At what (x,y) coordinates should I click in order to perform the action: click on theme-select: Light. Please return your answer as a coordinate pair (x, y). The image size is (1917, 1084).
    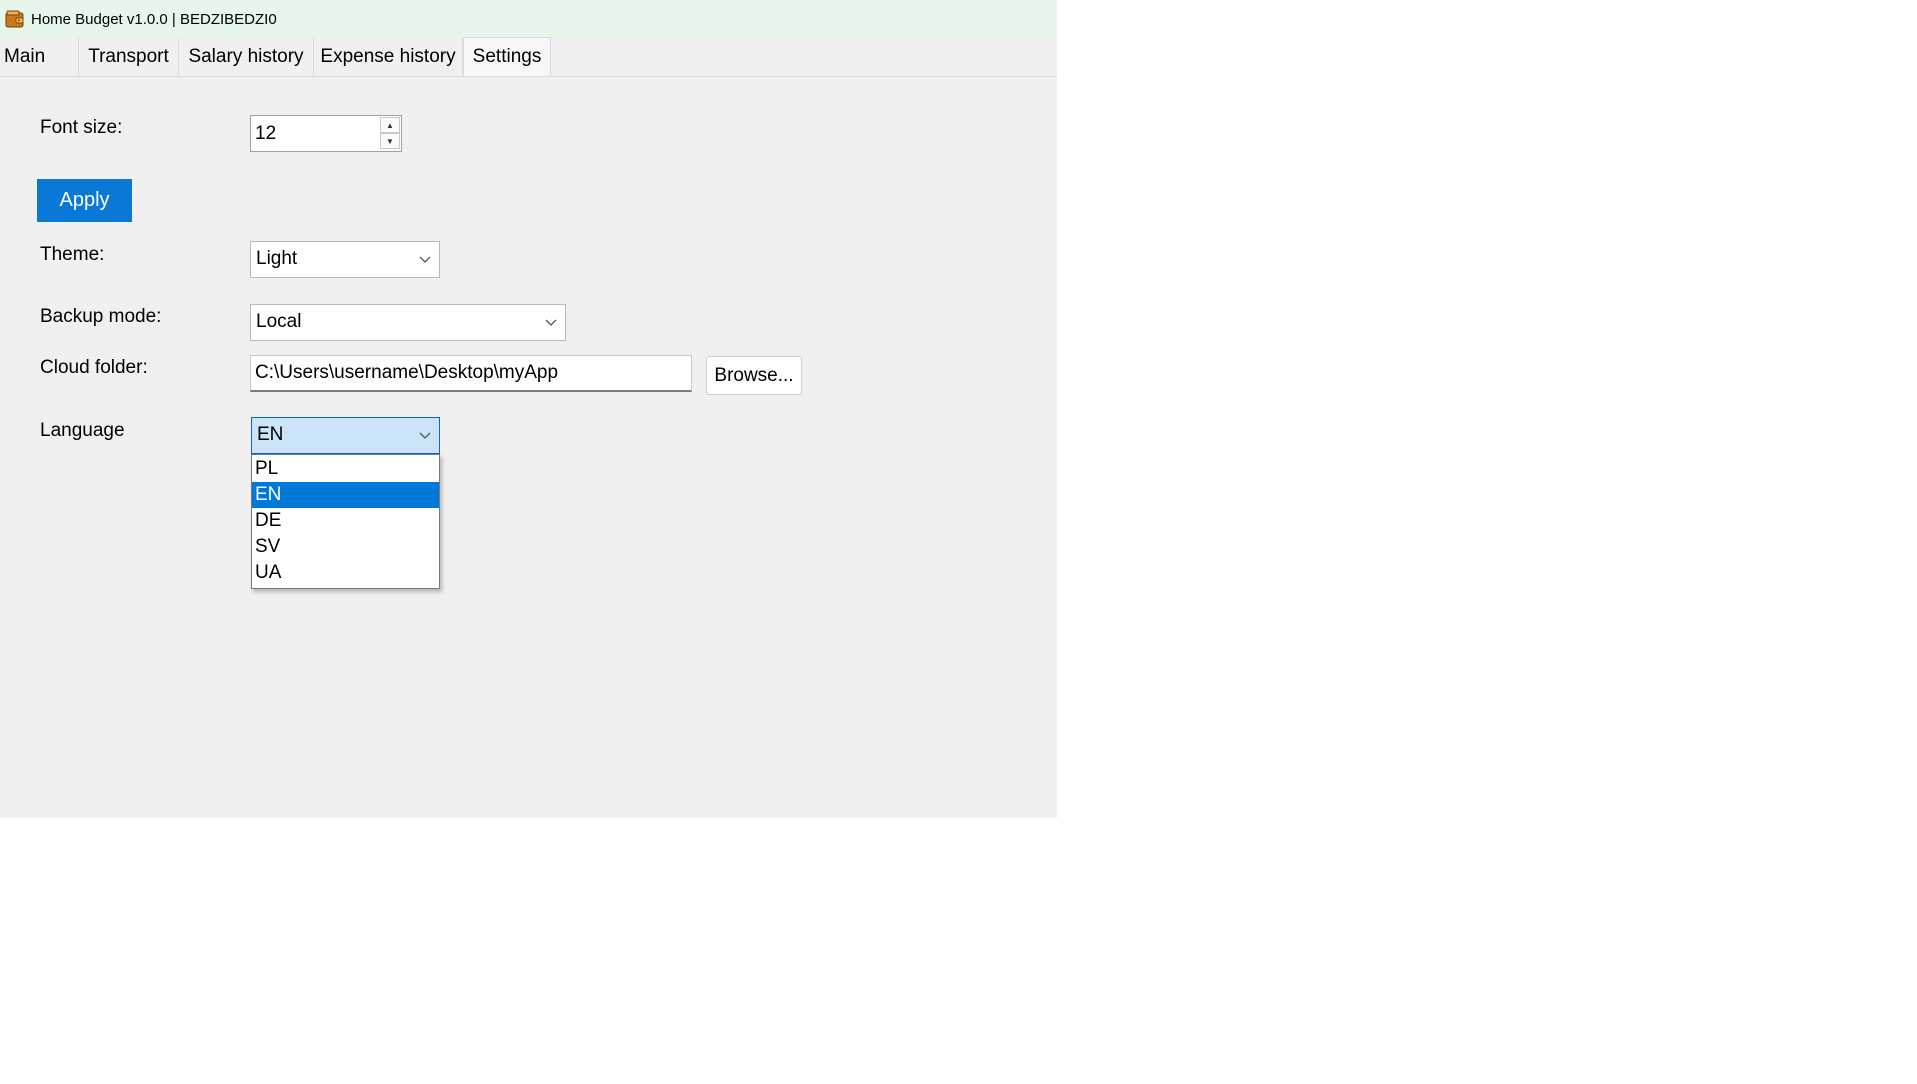
    Looking at the image, I should click on (345, 259).